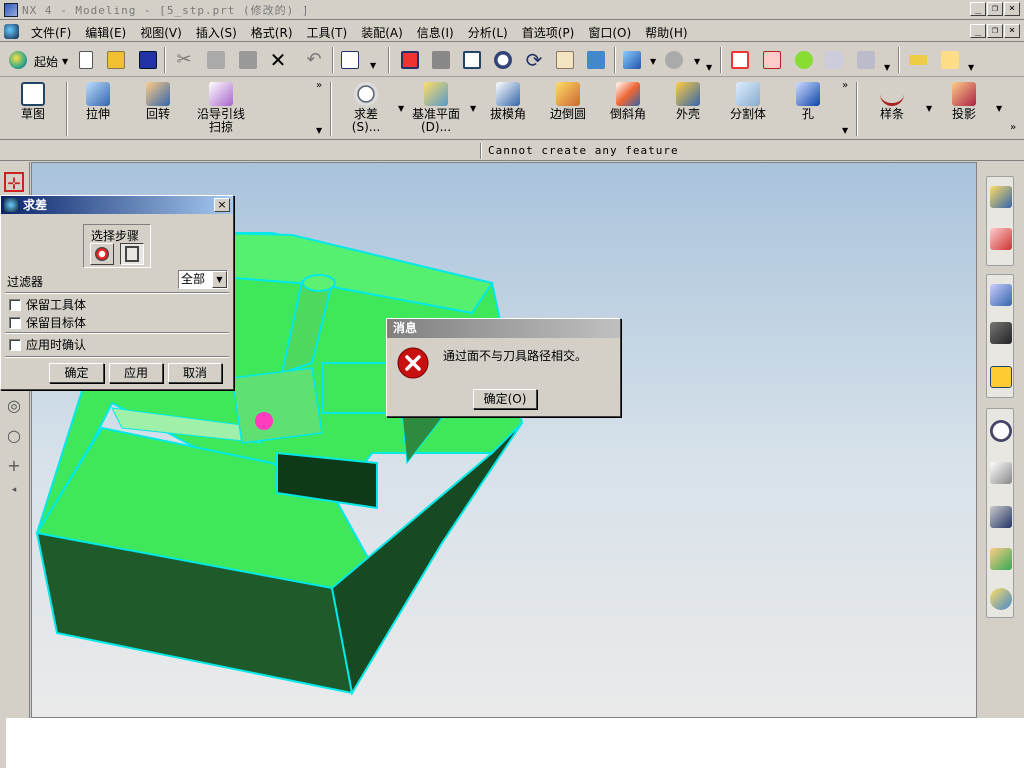  Describe the element at coordinates (158, 109) in the screenshot. I see `revolve-button: 回转` at that location.